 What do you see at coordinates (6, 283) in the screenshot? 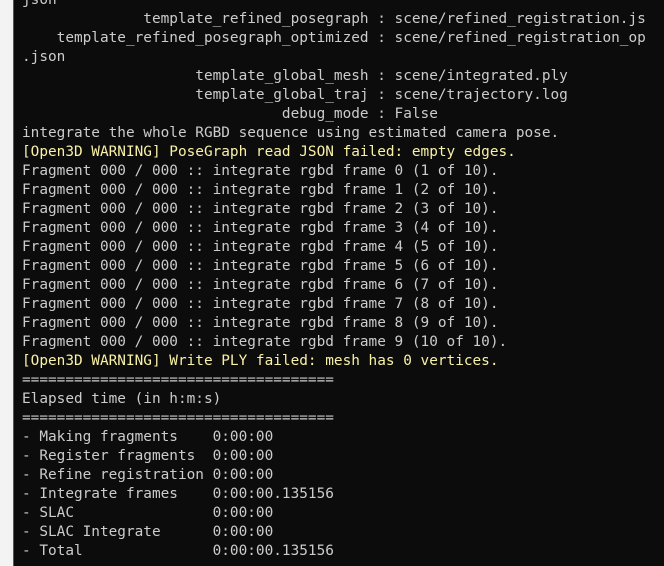
I see `window-left-edge` at bounding box center [6, 283].